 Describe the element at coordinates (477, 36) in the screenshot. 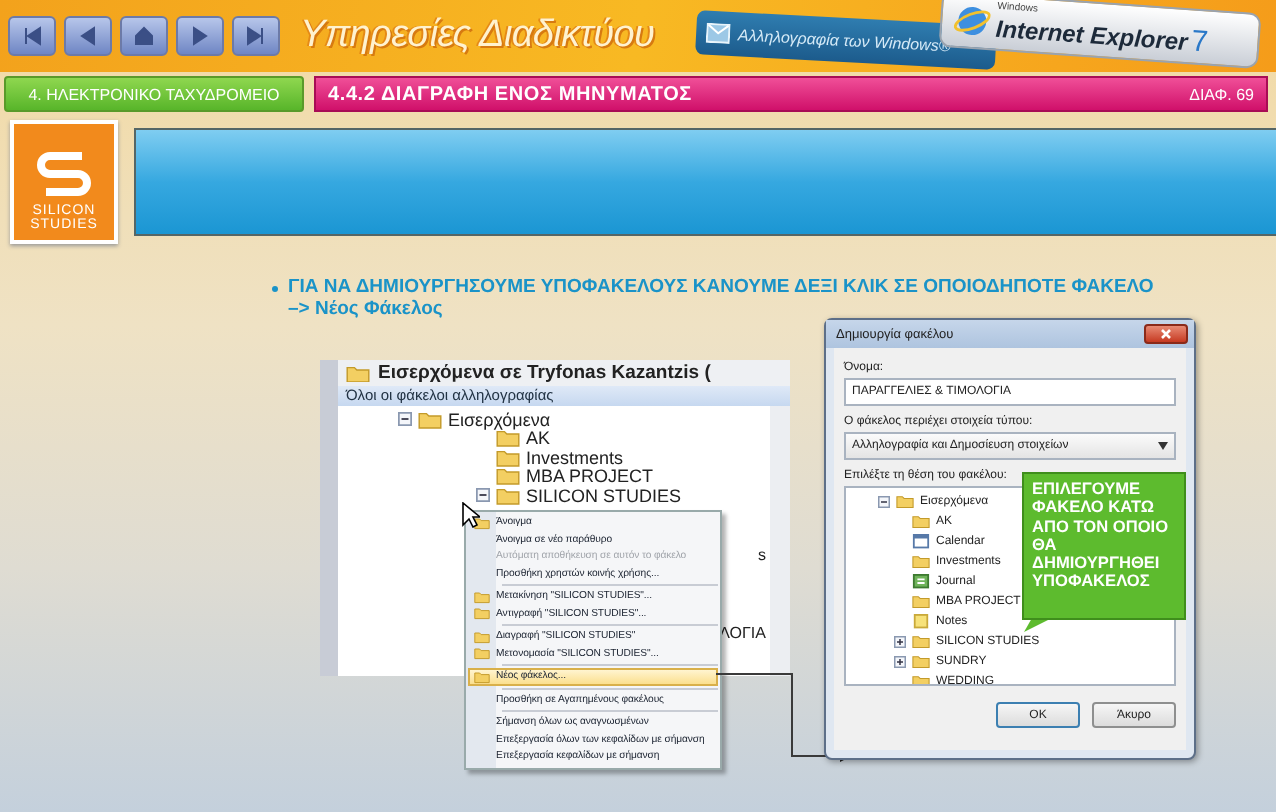

I see `header-title: Υπηρεσίες Διαδικτύου` at that location.